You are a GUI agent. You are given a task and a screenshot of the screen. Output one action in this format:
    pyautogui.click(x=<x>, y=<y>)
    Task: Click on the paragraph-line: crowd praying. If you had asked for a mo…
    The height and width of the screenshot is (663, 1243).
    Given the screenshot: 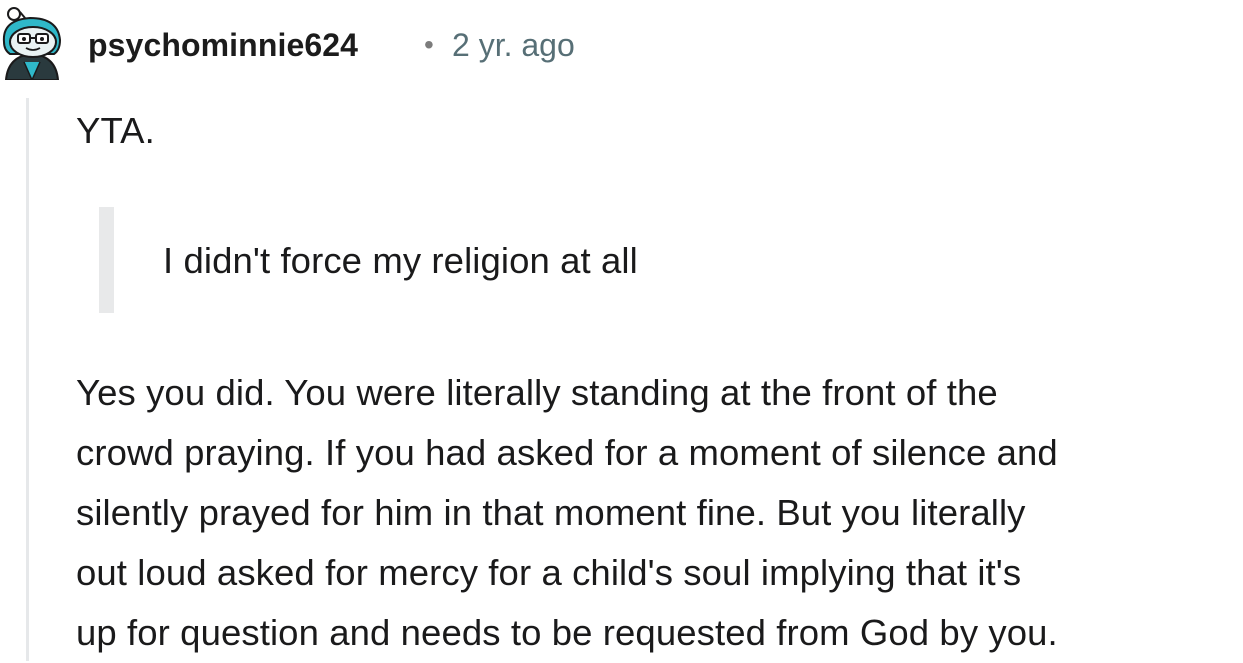 What is the action you would take?
    pyautogui.click(x=567, y=452)
    